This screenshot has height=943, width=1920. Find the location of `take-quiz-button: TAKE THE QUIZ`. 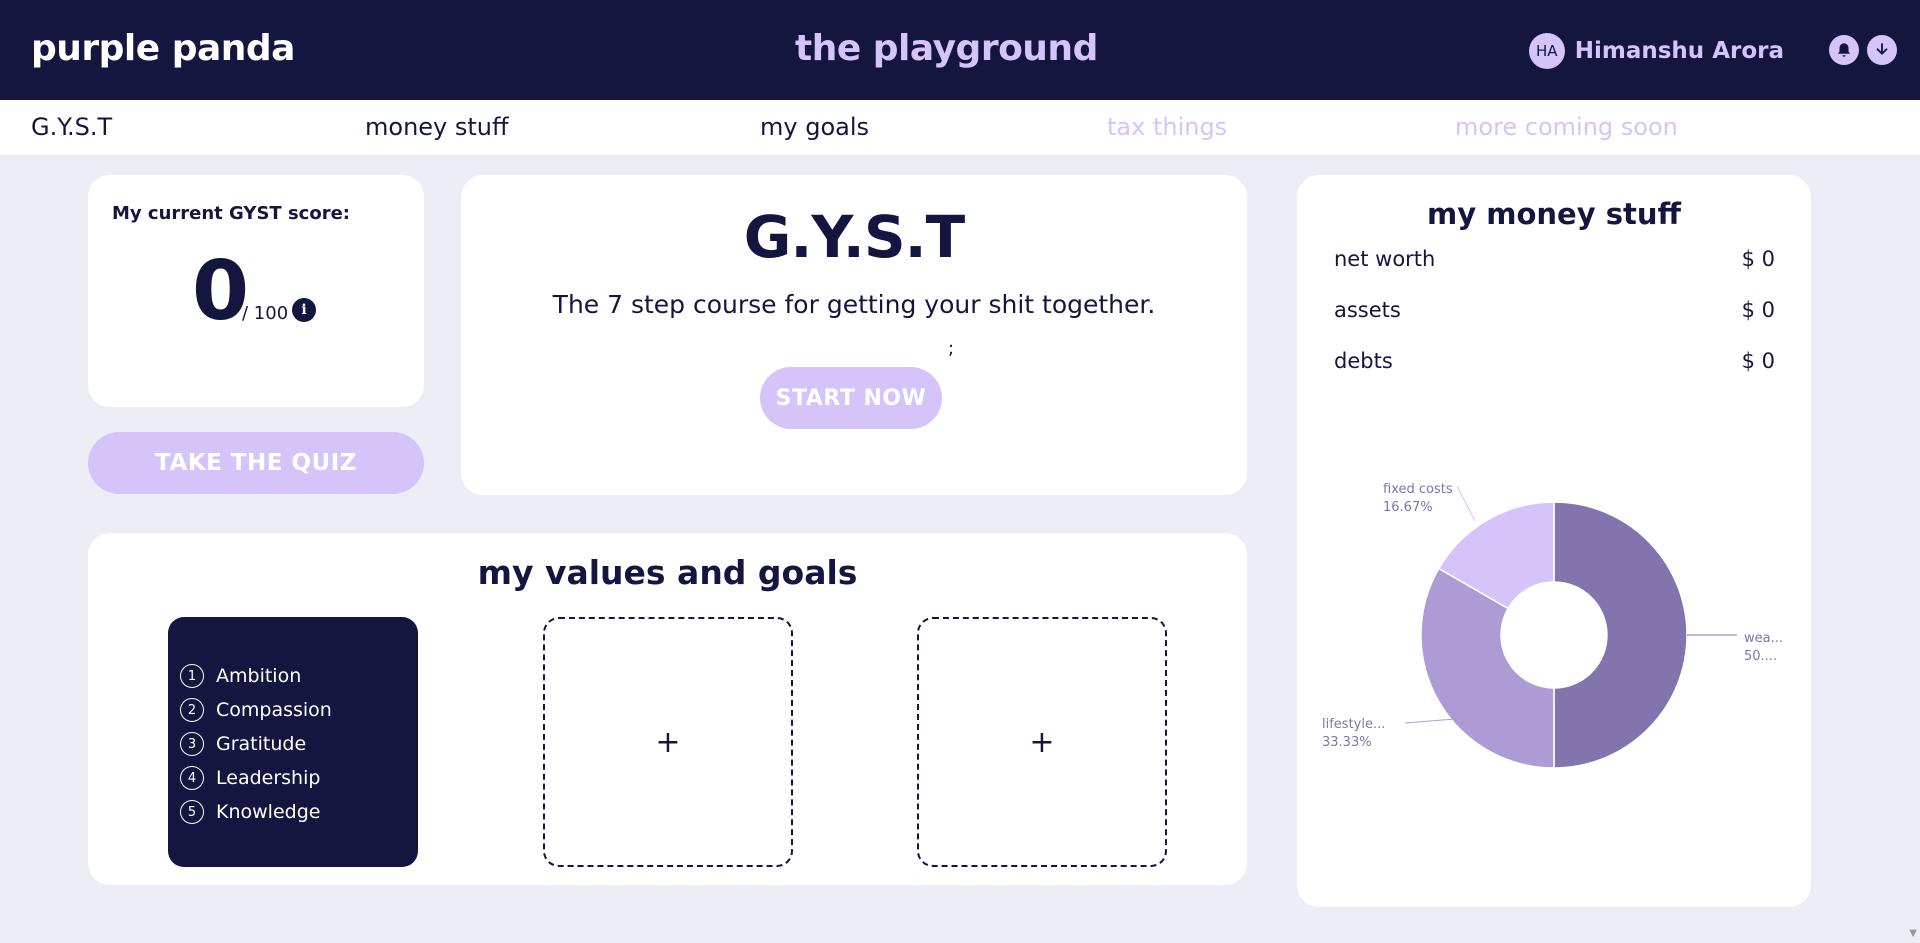

take-quiz-button: TAKE THE QUIZ is located at coordinates (256, 463).